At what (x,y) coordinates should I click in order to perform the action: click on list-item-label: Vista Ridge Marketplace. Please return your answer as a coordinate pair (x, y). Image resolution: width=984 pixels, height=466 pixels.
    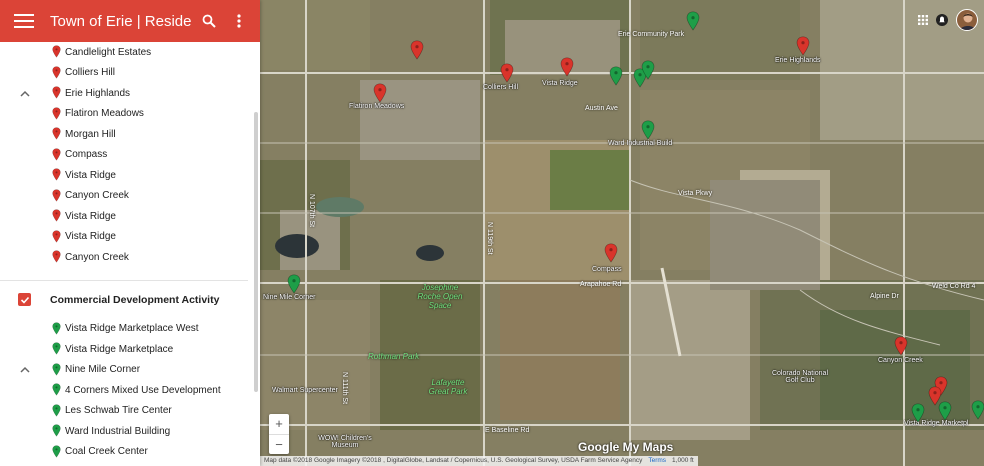
    Looking at the image, I should click on (119, 349).